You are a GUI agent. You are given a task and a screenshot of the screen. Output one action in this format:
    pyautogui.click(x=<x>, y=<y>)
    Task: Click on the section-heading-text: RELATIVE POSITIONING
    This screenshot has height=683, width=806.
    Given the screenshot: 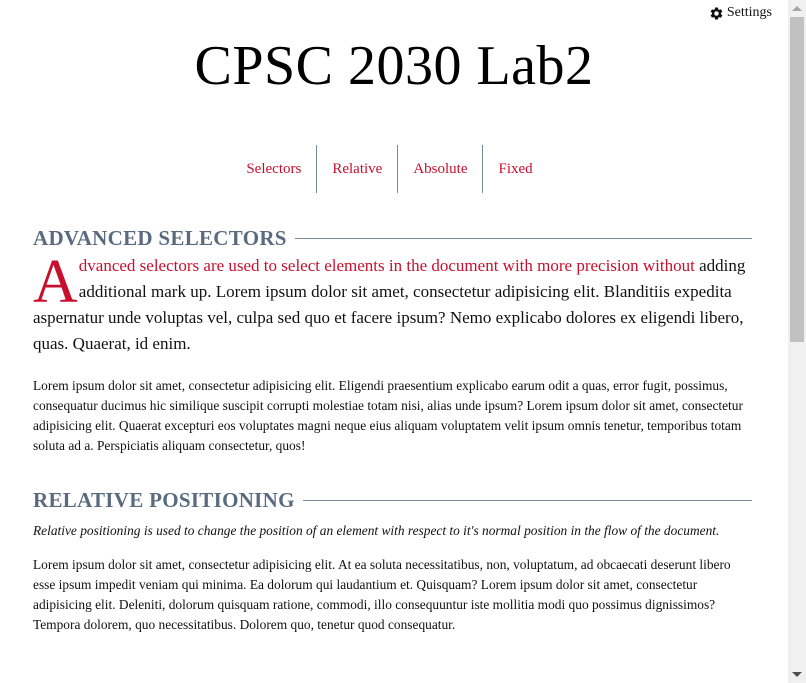 What is the action you would take?
    pyautogui.click(x=164, y=500)
    